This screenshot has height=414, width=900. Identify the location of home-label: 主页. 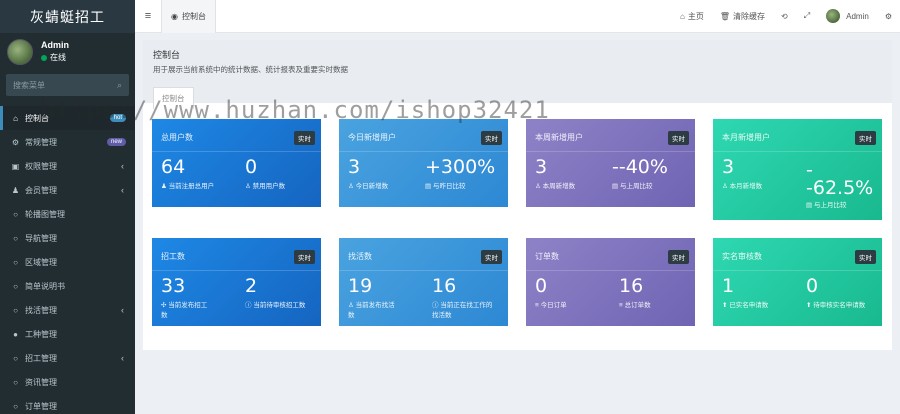
(695, 16).